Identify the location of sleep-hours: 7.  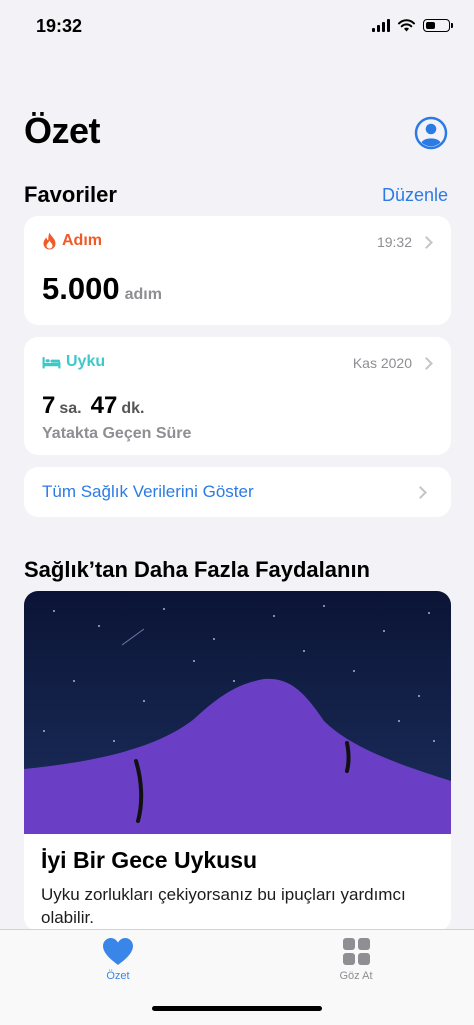
(49, 405).